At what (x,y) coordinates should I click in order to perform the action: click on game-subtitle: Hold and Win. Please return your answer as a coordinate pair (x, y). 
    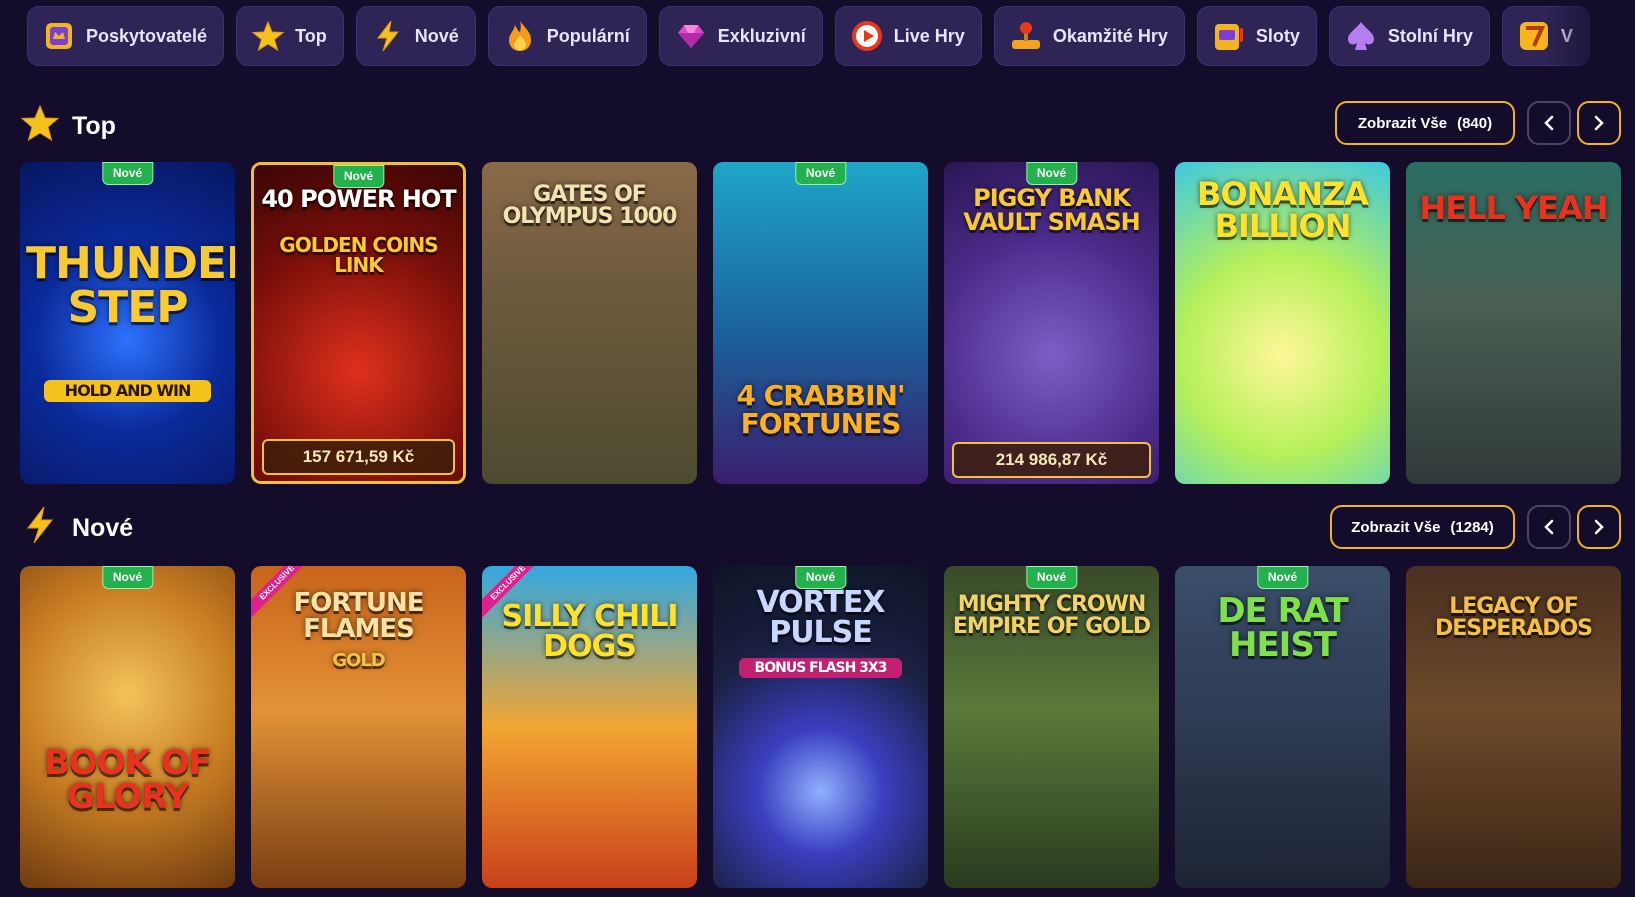
    Looking at the image, I should click on (127, 391).